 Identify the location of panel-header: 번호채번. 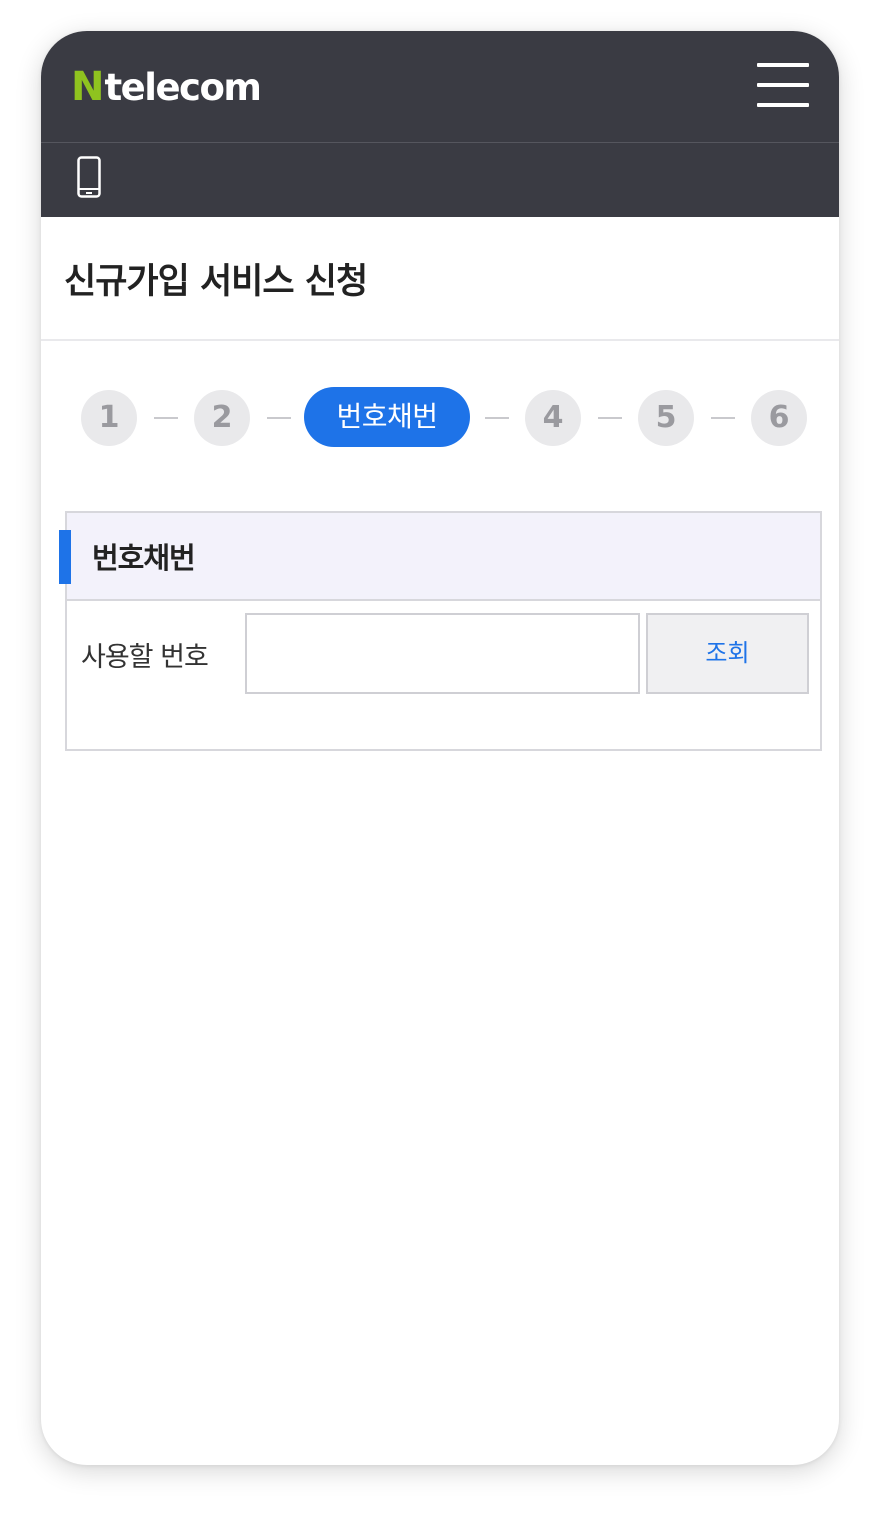
(439, 557).